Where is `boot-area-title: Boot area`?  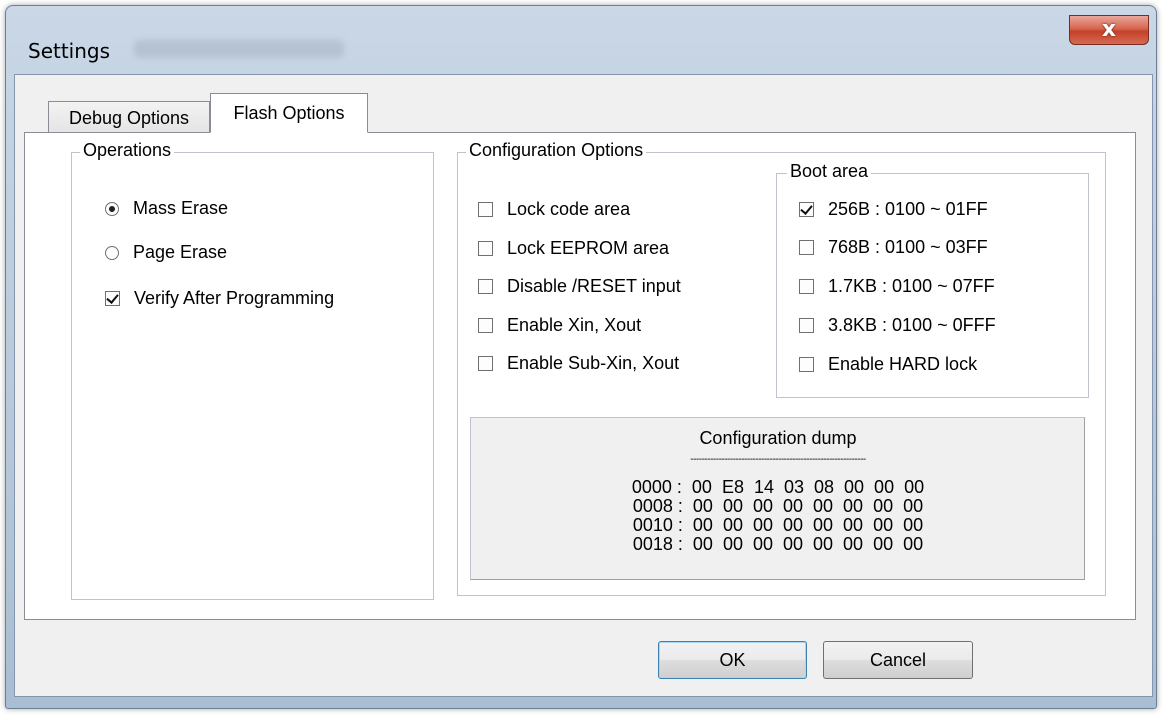
boot-area-title: Boot area is located at coordinates (829, 171).